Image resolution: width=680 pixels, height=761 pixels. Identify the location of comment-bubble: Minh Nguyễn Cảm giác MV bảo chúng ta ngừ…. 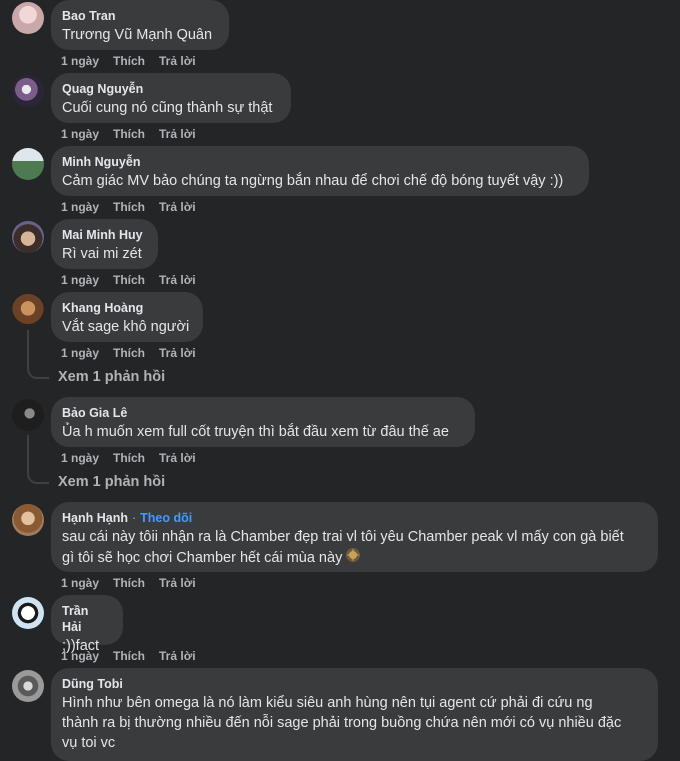
(320, 171).